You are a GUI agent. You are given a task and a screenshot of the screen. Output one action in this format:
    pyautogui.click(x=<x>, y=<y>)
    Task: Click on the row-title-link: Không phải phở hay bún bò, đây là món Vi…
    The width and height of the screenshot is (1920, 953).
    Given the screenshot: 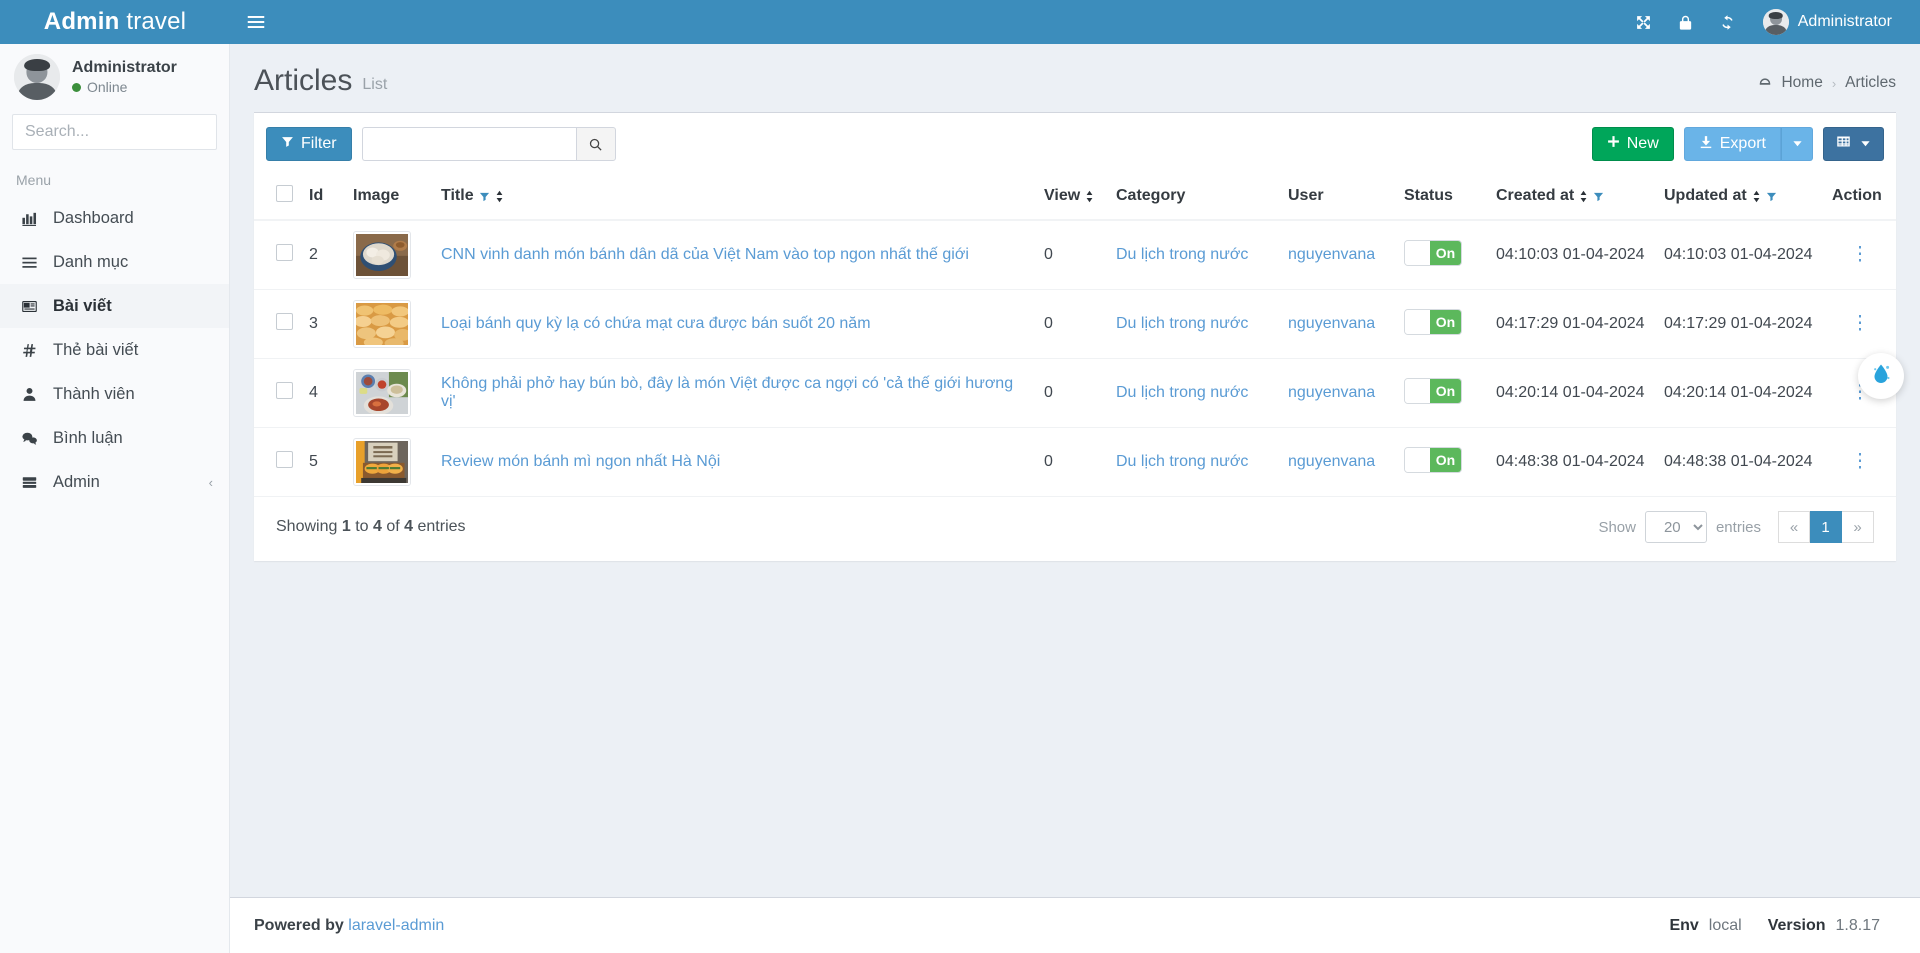 What is the action you would take?
    pyautogui.click(x=727, y=392)
    